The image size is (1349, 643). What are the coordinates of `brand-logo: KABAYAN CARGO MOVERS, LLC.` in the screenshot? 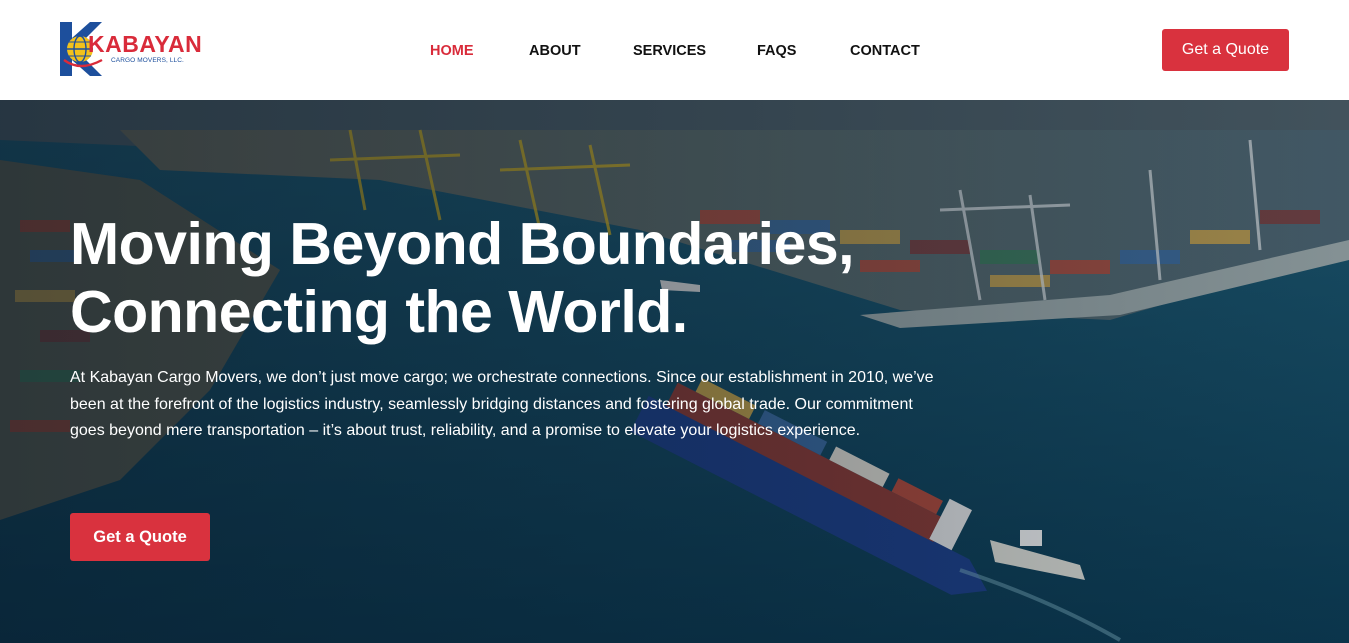 It's located at (130, 50).